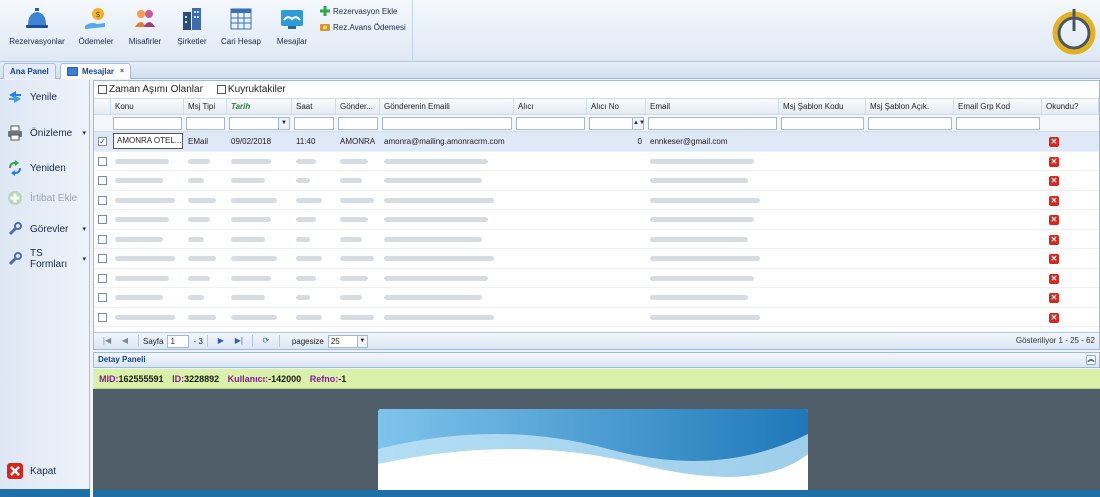 This screenshot has width=1100, height=497. What do you see at coordinates (1070, 107) in the screenshot?
I see `column-header: Okundu?` at bounding box center [1070, 107].